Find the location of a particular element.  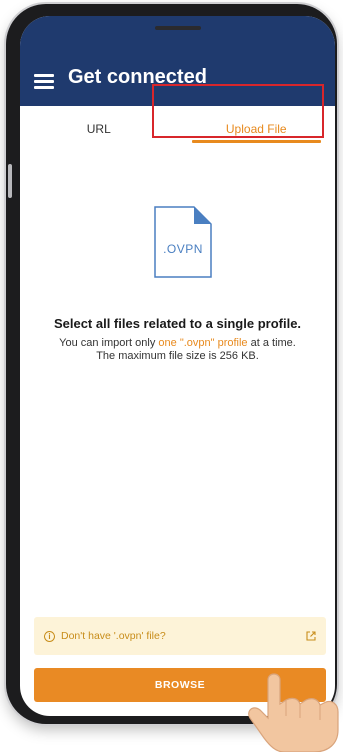

tab-url: URL is located at coordinates (99, 129).